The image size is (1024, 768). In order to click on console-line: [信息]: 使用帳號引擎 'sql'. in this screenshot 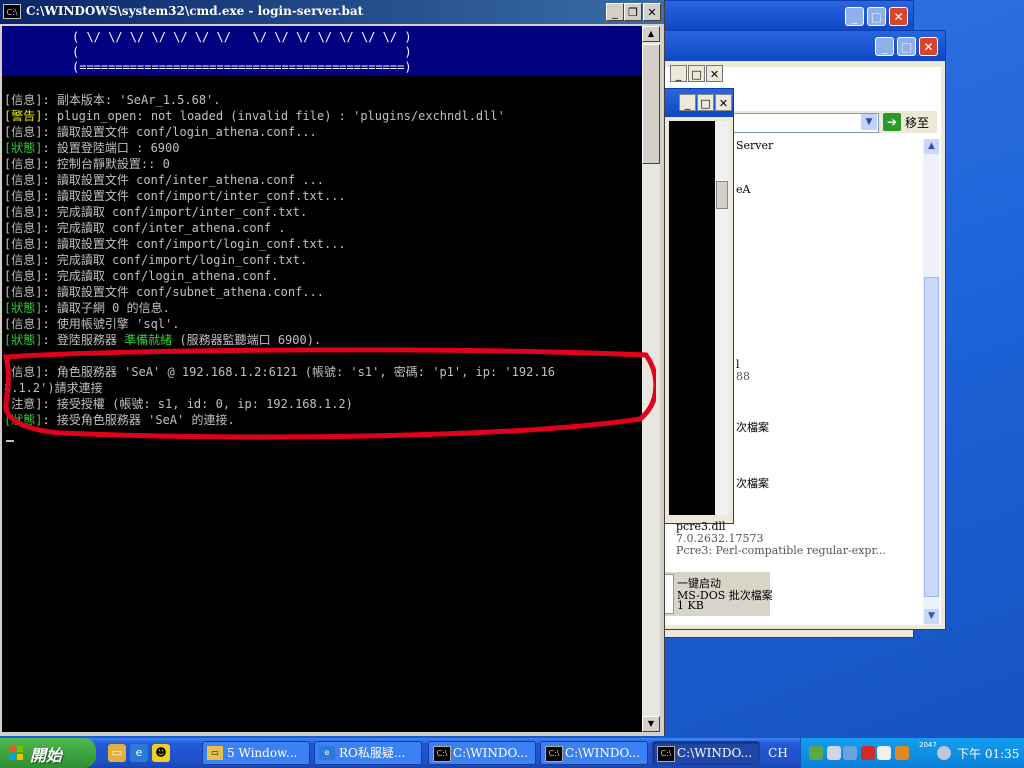, I will do `click(91, 324)`.